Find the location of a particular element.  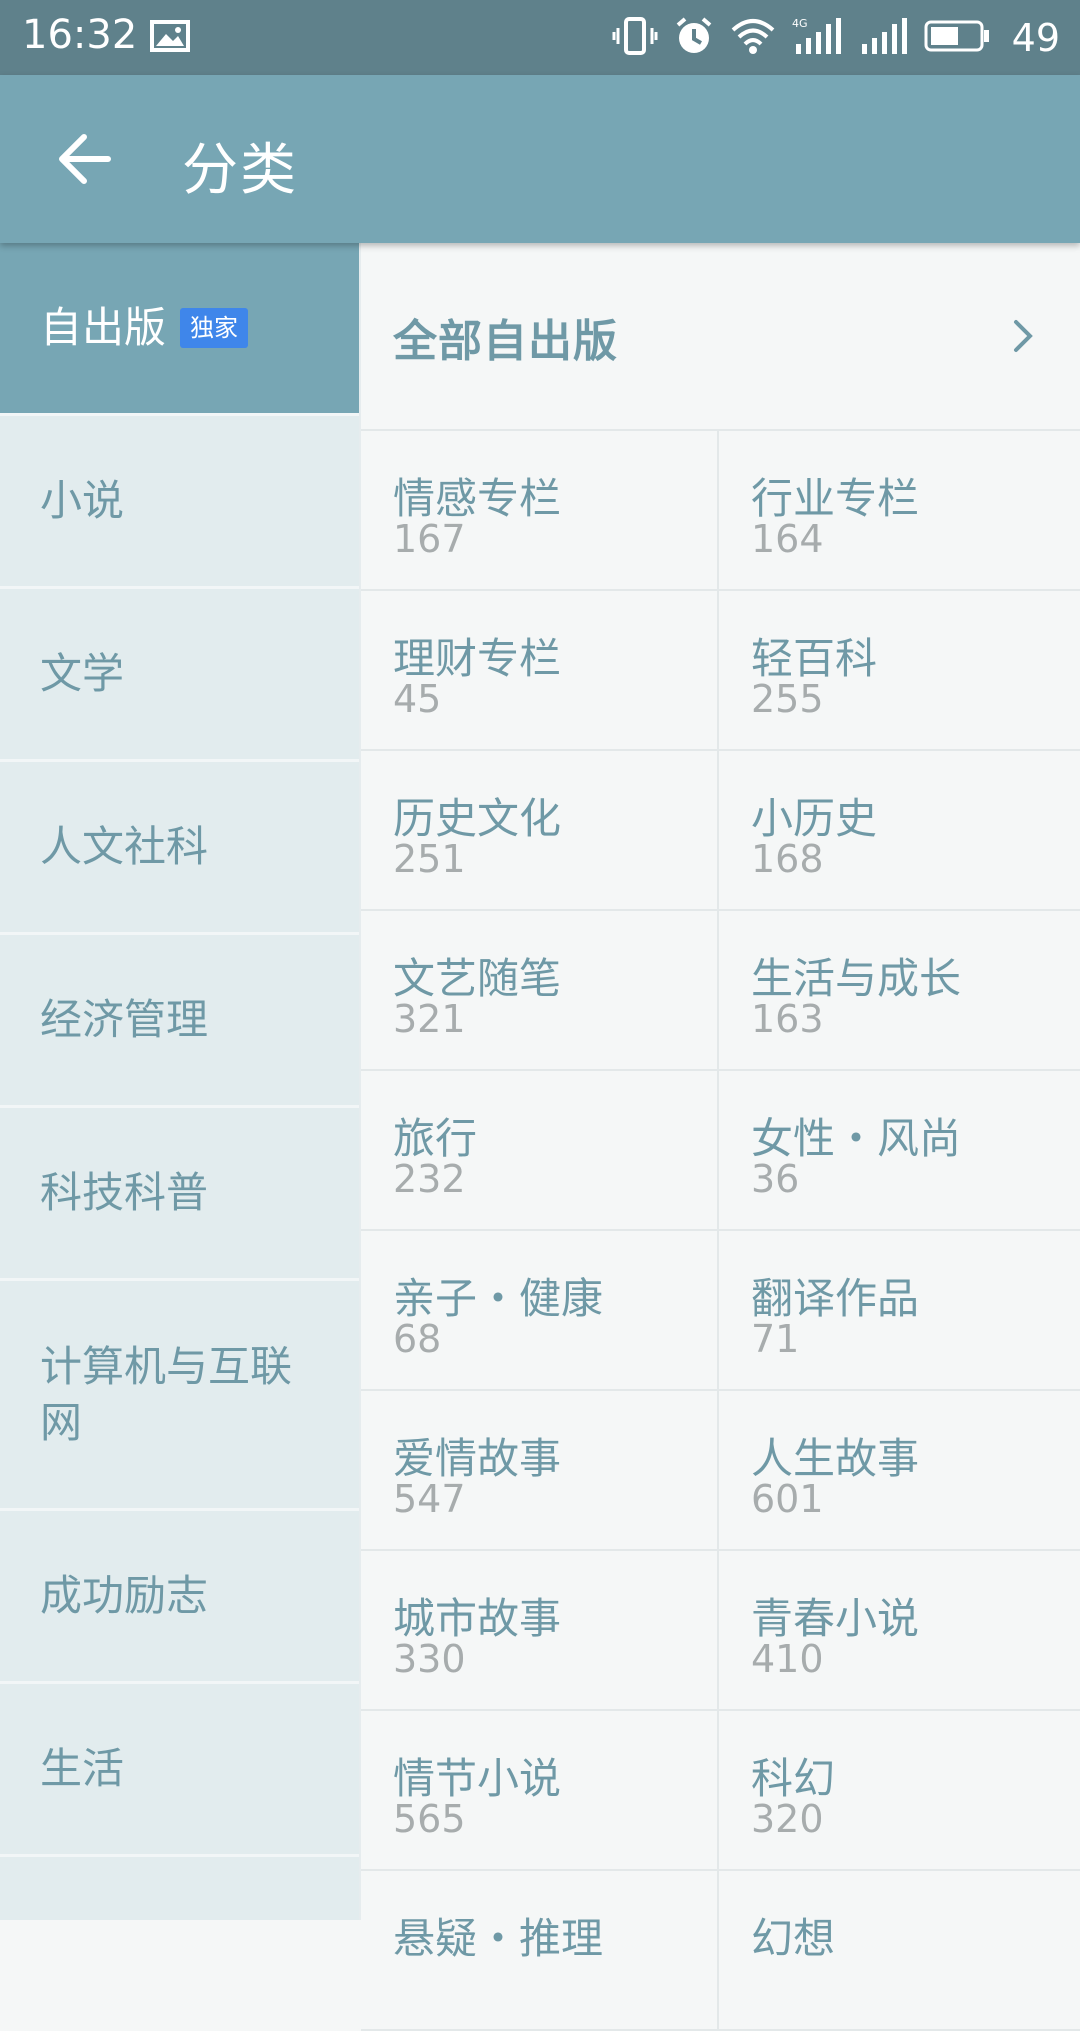

grid-row: 理财专栏 45 轻百科 255 is located at coordinates (720, 671).